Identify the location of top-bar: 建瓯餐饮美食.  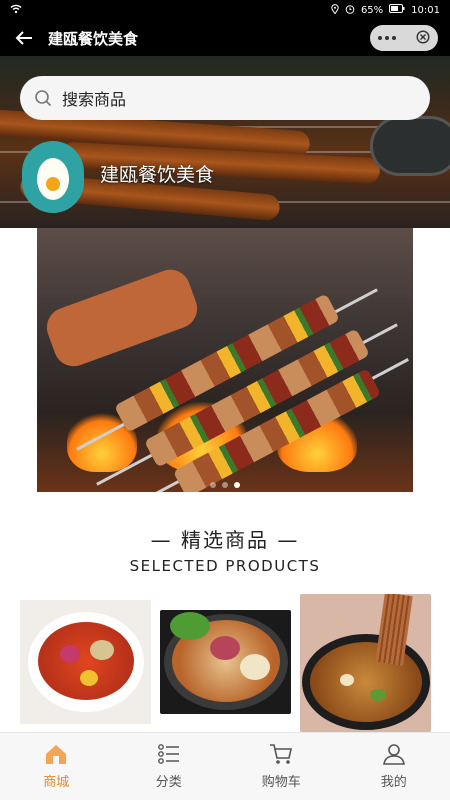
(225, 38).